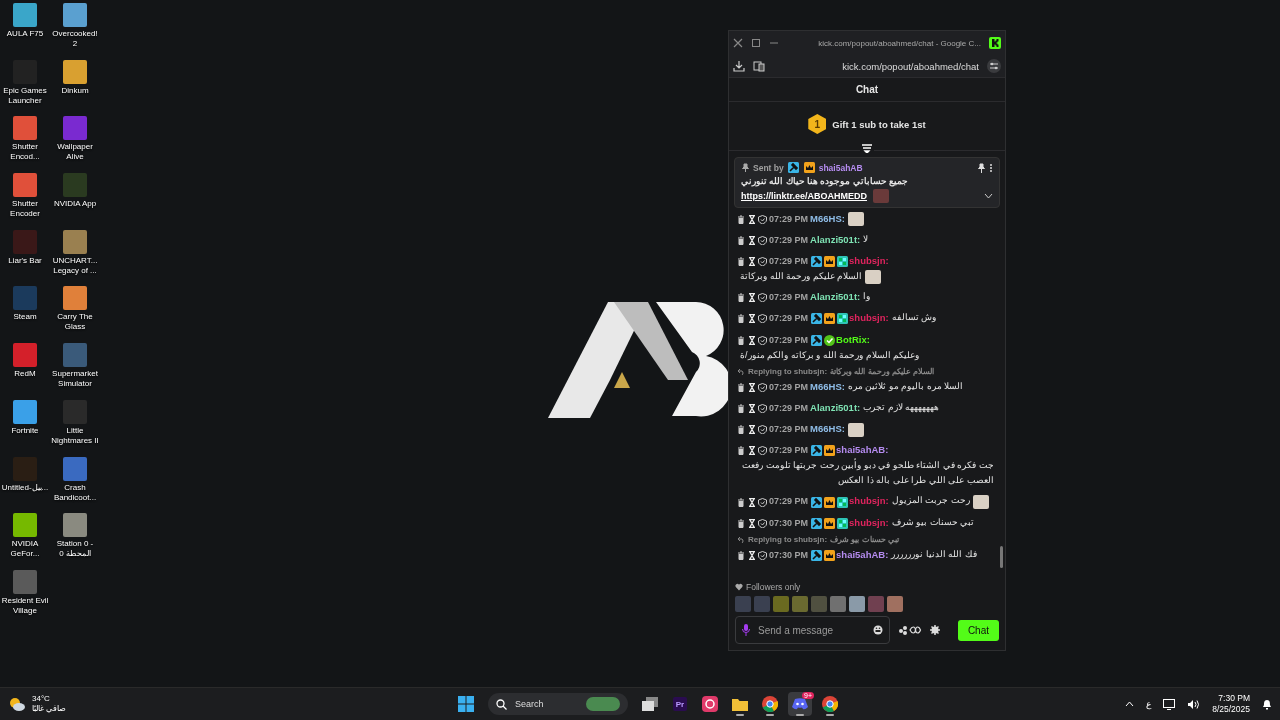  I want to click on network-icon, so click(1169, 704).